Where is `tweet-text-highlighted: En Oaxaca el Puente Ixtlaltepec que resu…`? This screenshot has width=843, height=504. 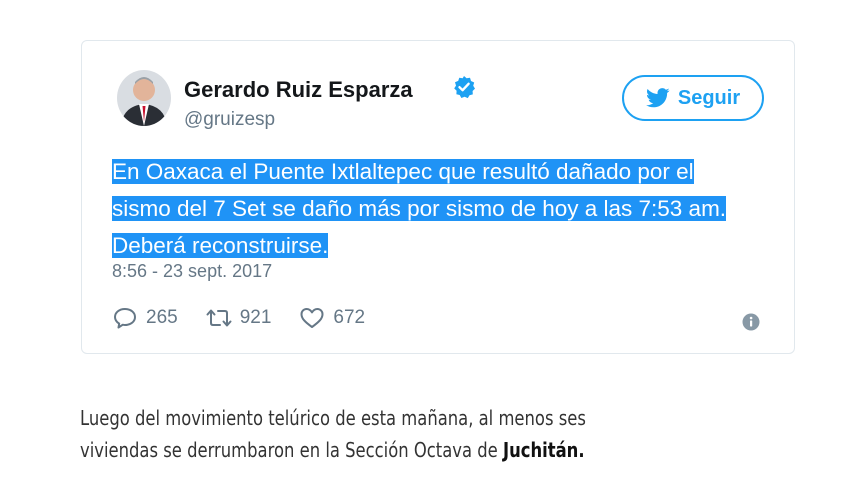
tweet-text-highlighted: En Oaxaca el Puente Ixtlaltepec que resu… is located at coordinates (419, 208).